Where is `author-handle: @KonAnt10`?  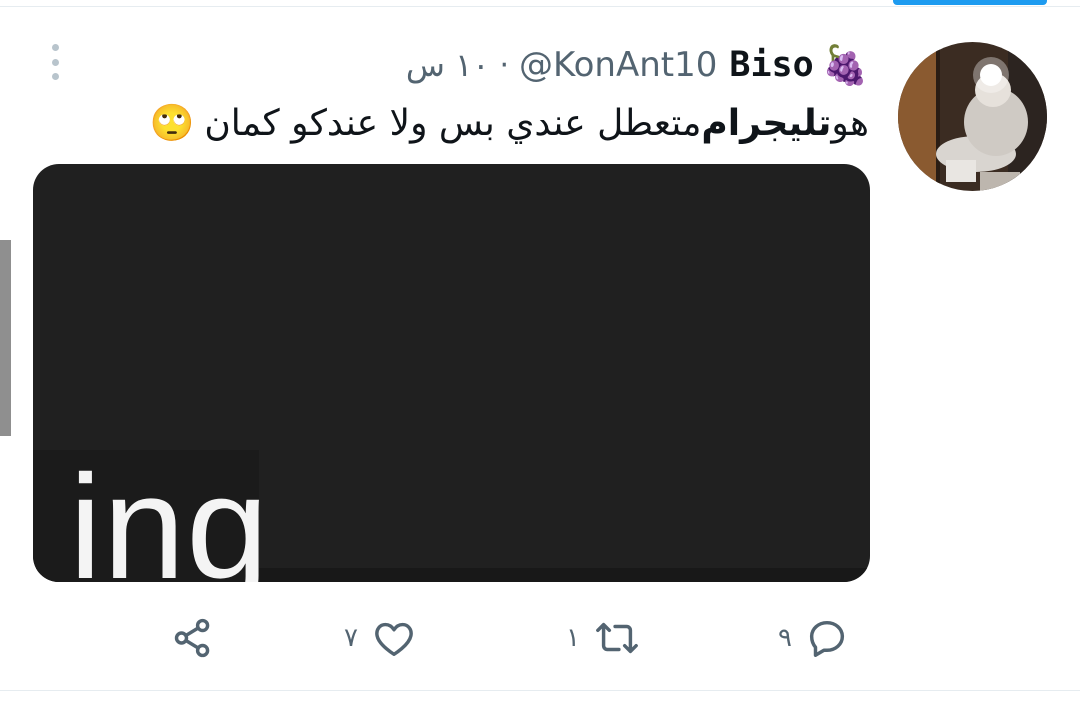
author-handle: @KonAnt10 is located at coordinates (618, 65).